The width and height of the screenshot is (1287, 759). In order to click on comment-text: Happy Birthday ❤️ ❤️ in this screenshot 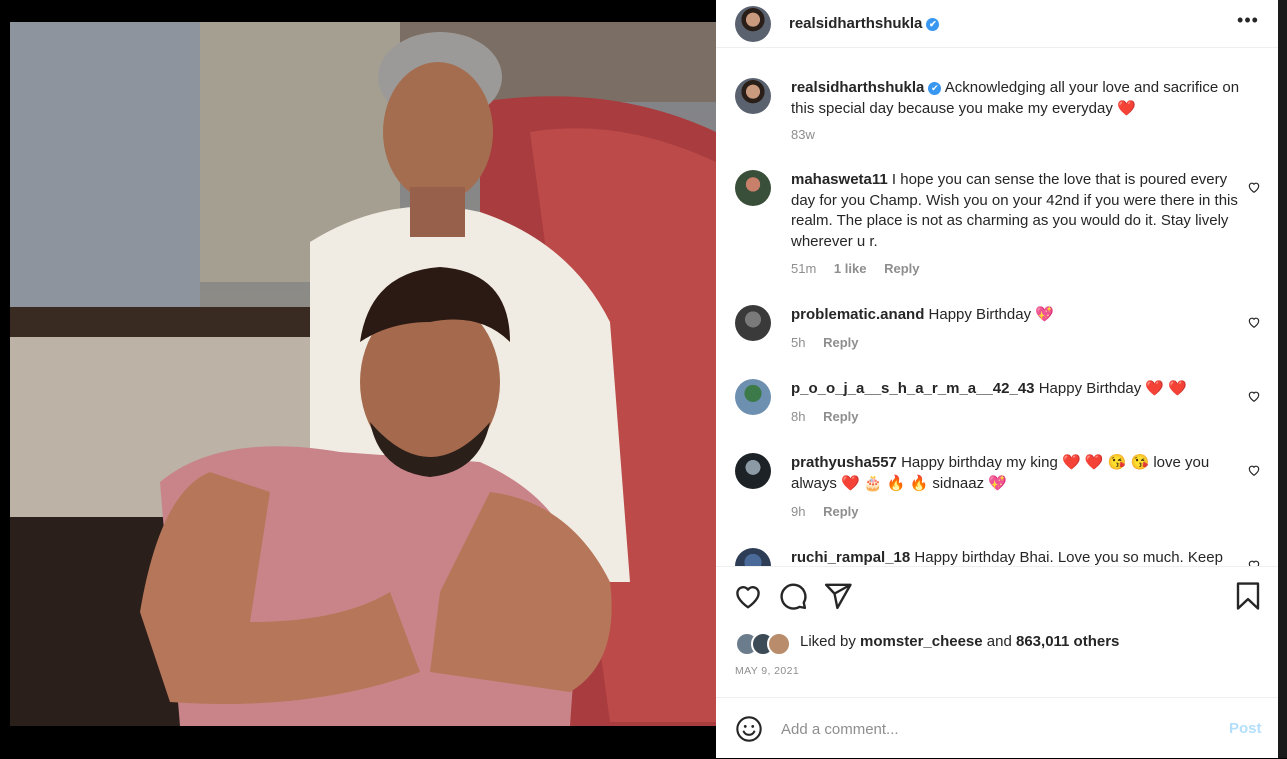, I will do `click(1112, 388)`.